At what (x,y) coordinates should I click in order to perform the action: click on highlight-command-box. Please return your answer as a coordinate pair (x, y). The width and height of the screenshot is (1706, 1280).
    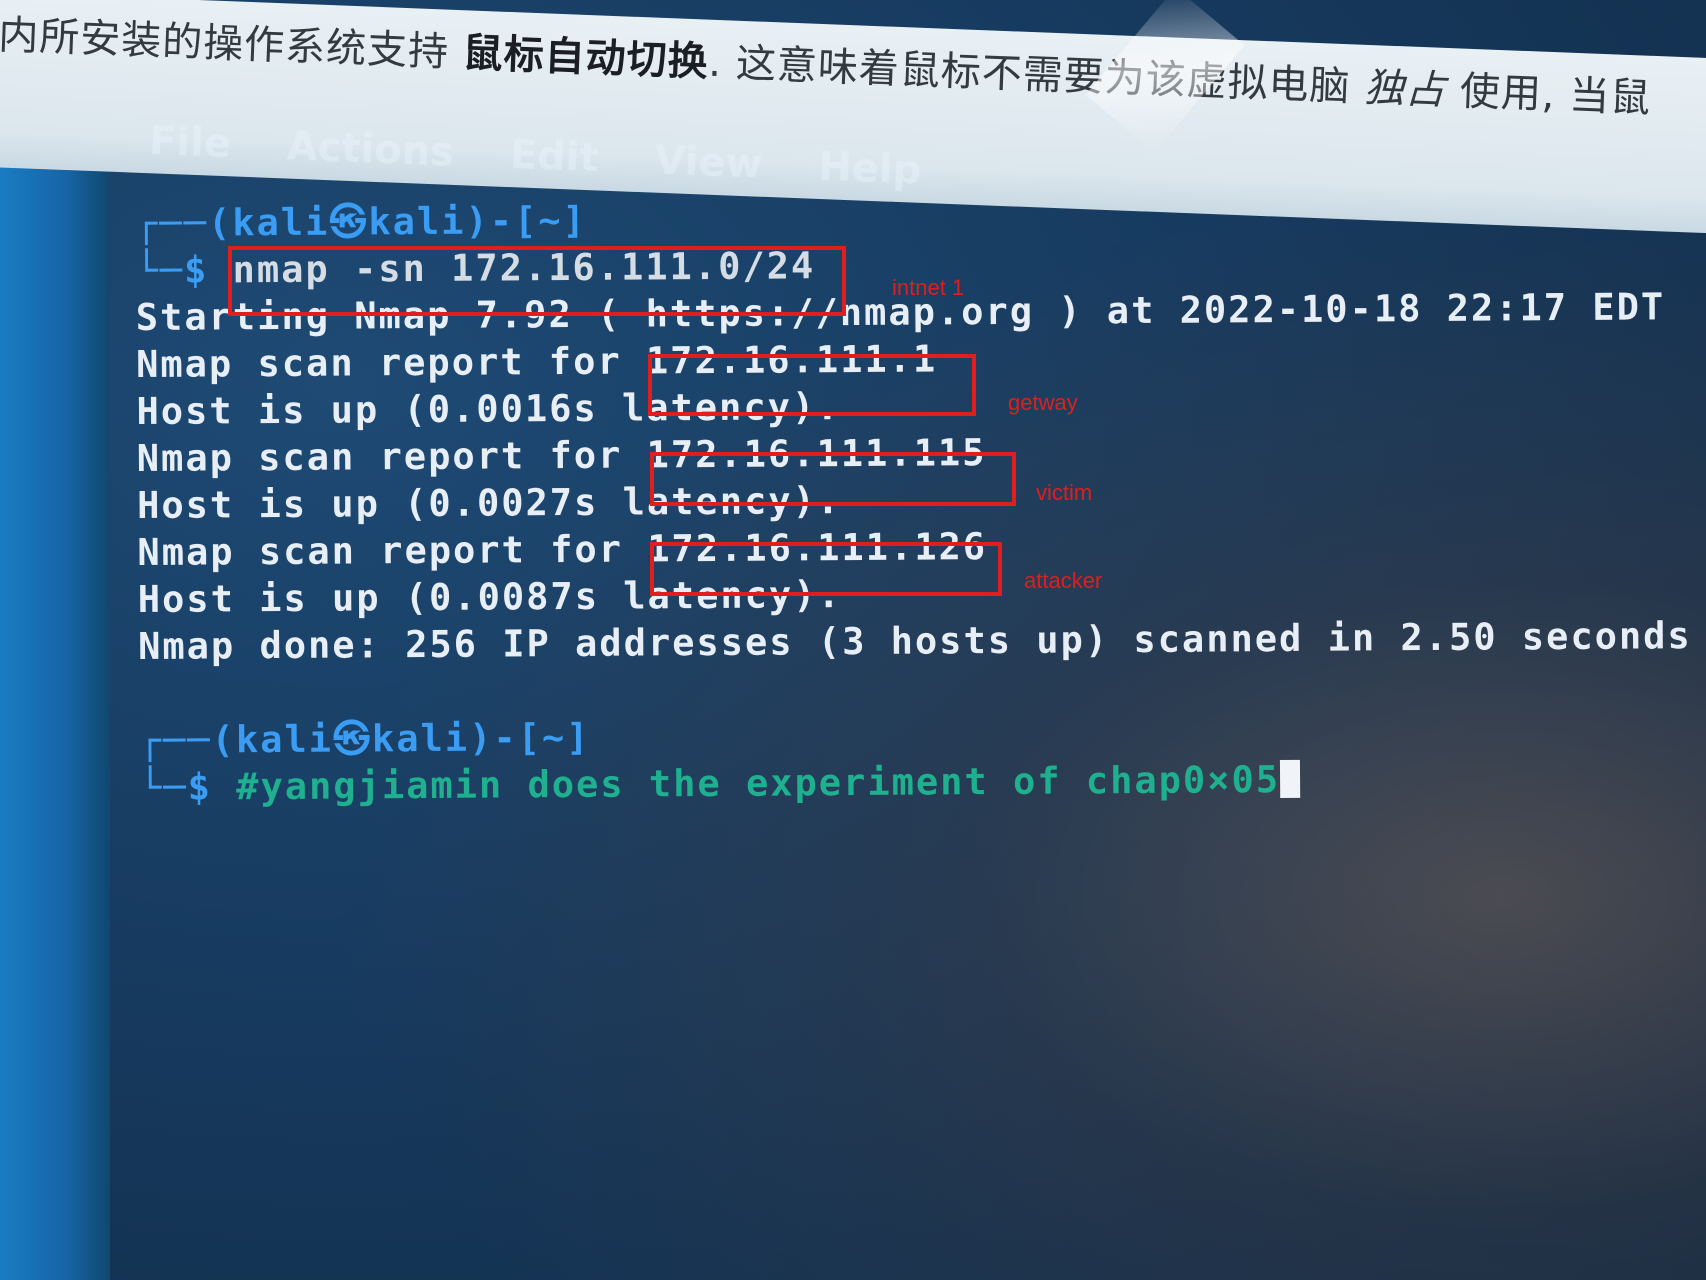
    Looking at the image, I should click on (537, 281).